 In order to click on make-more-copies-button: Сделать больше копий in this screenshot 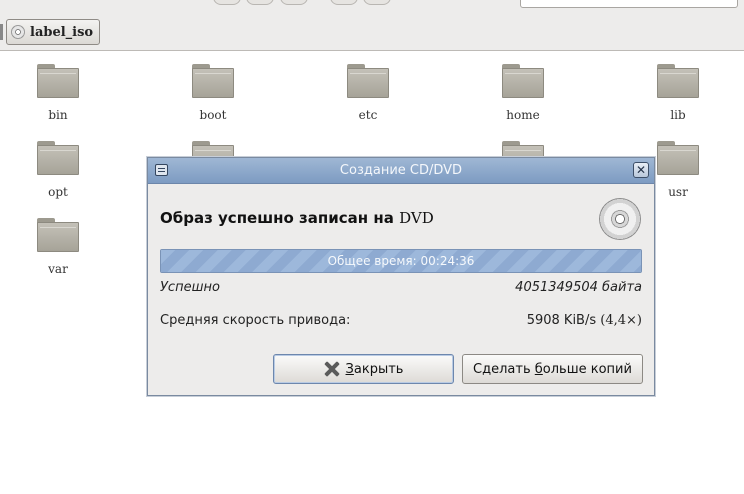, I will do `click(552, 369)`.